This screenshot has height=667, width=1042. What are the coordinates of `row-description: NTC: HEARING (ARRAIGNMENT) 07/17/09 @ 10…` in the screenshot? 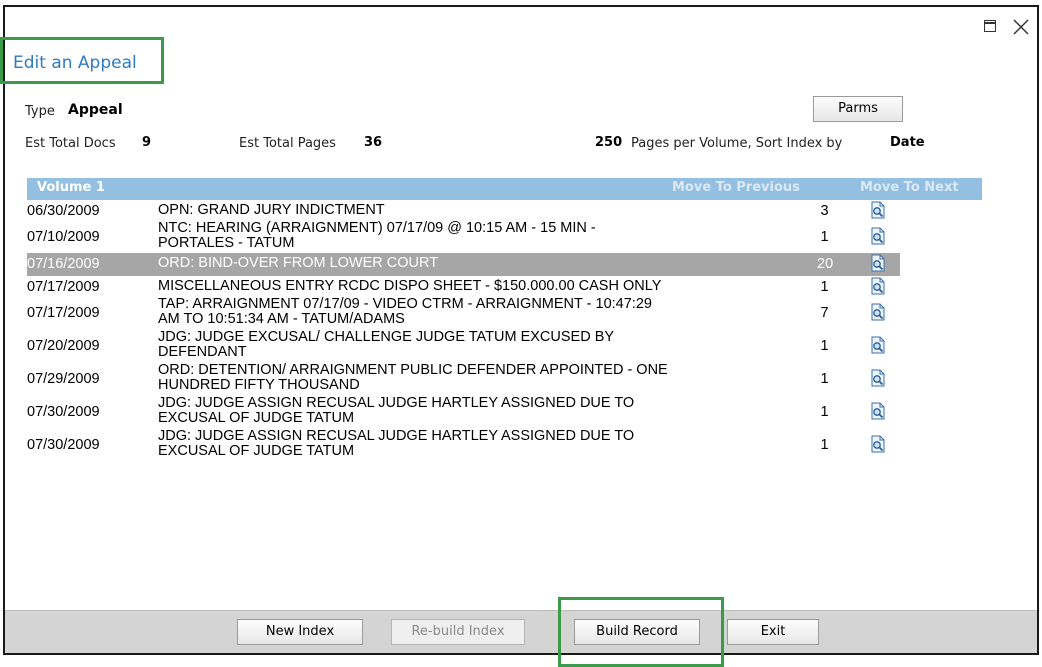 It's located at (468, 236).